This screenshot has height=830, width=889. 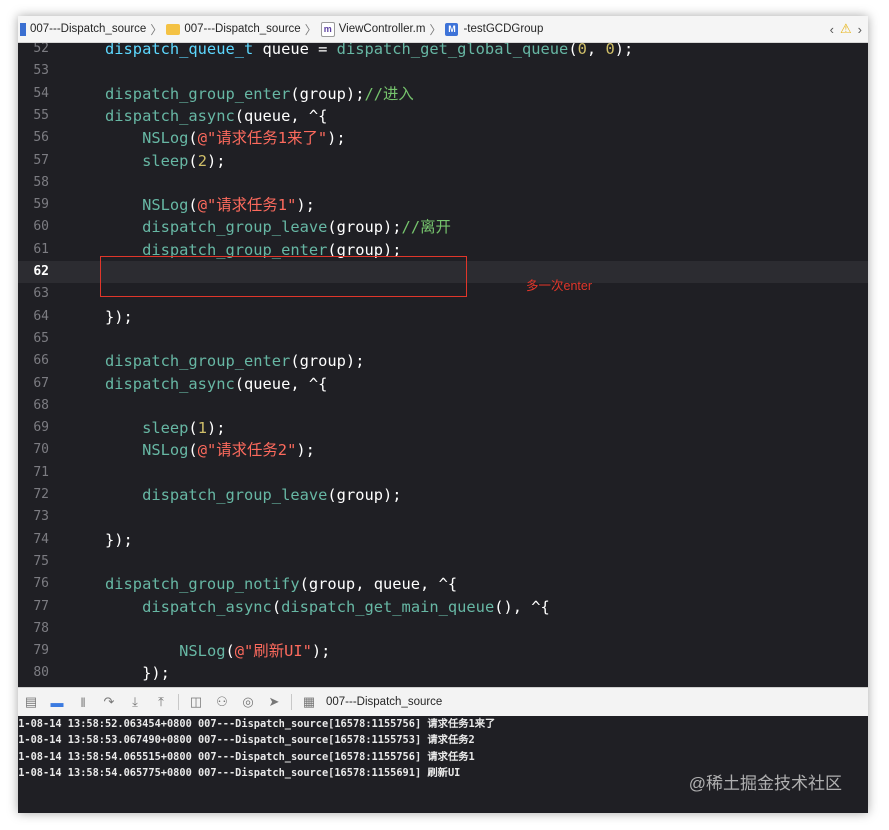 What do you see at coordinates (119, 539) in the screenshot?
I see `code-token: });` at bounding box center [119, 539].